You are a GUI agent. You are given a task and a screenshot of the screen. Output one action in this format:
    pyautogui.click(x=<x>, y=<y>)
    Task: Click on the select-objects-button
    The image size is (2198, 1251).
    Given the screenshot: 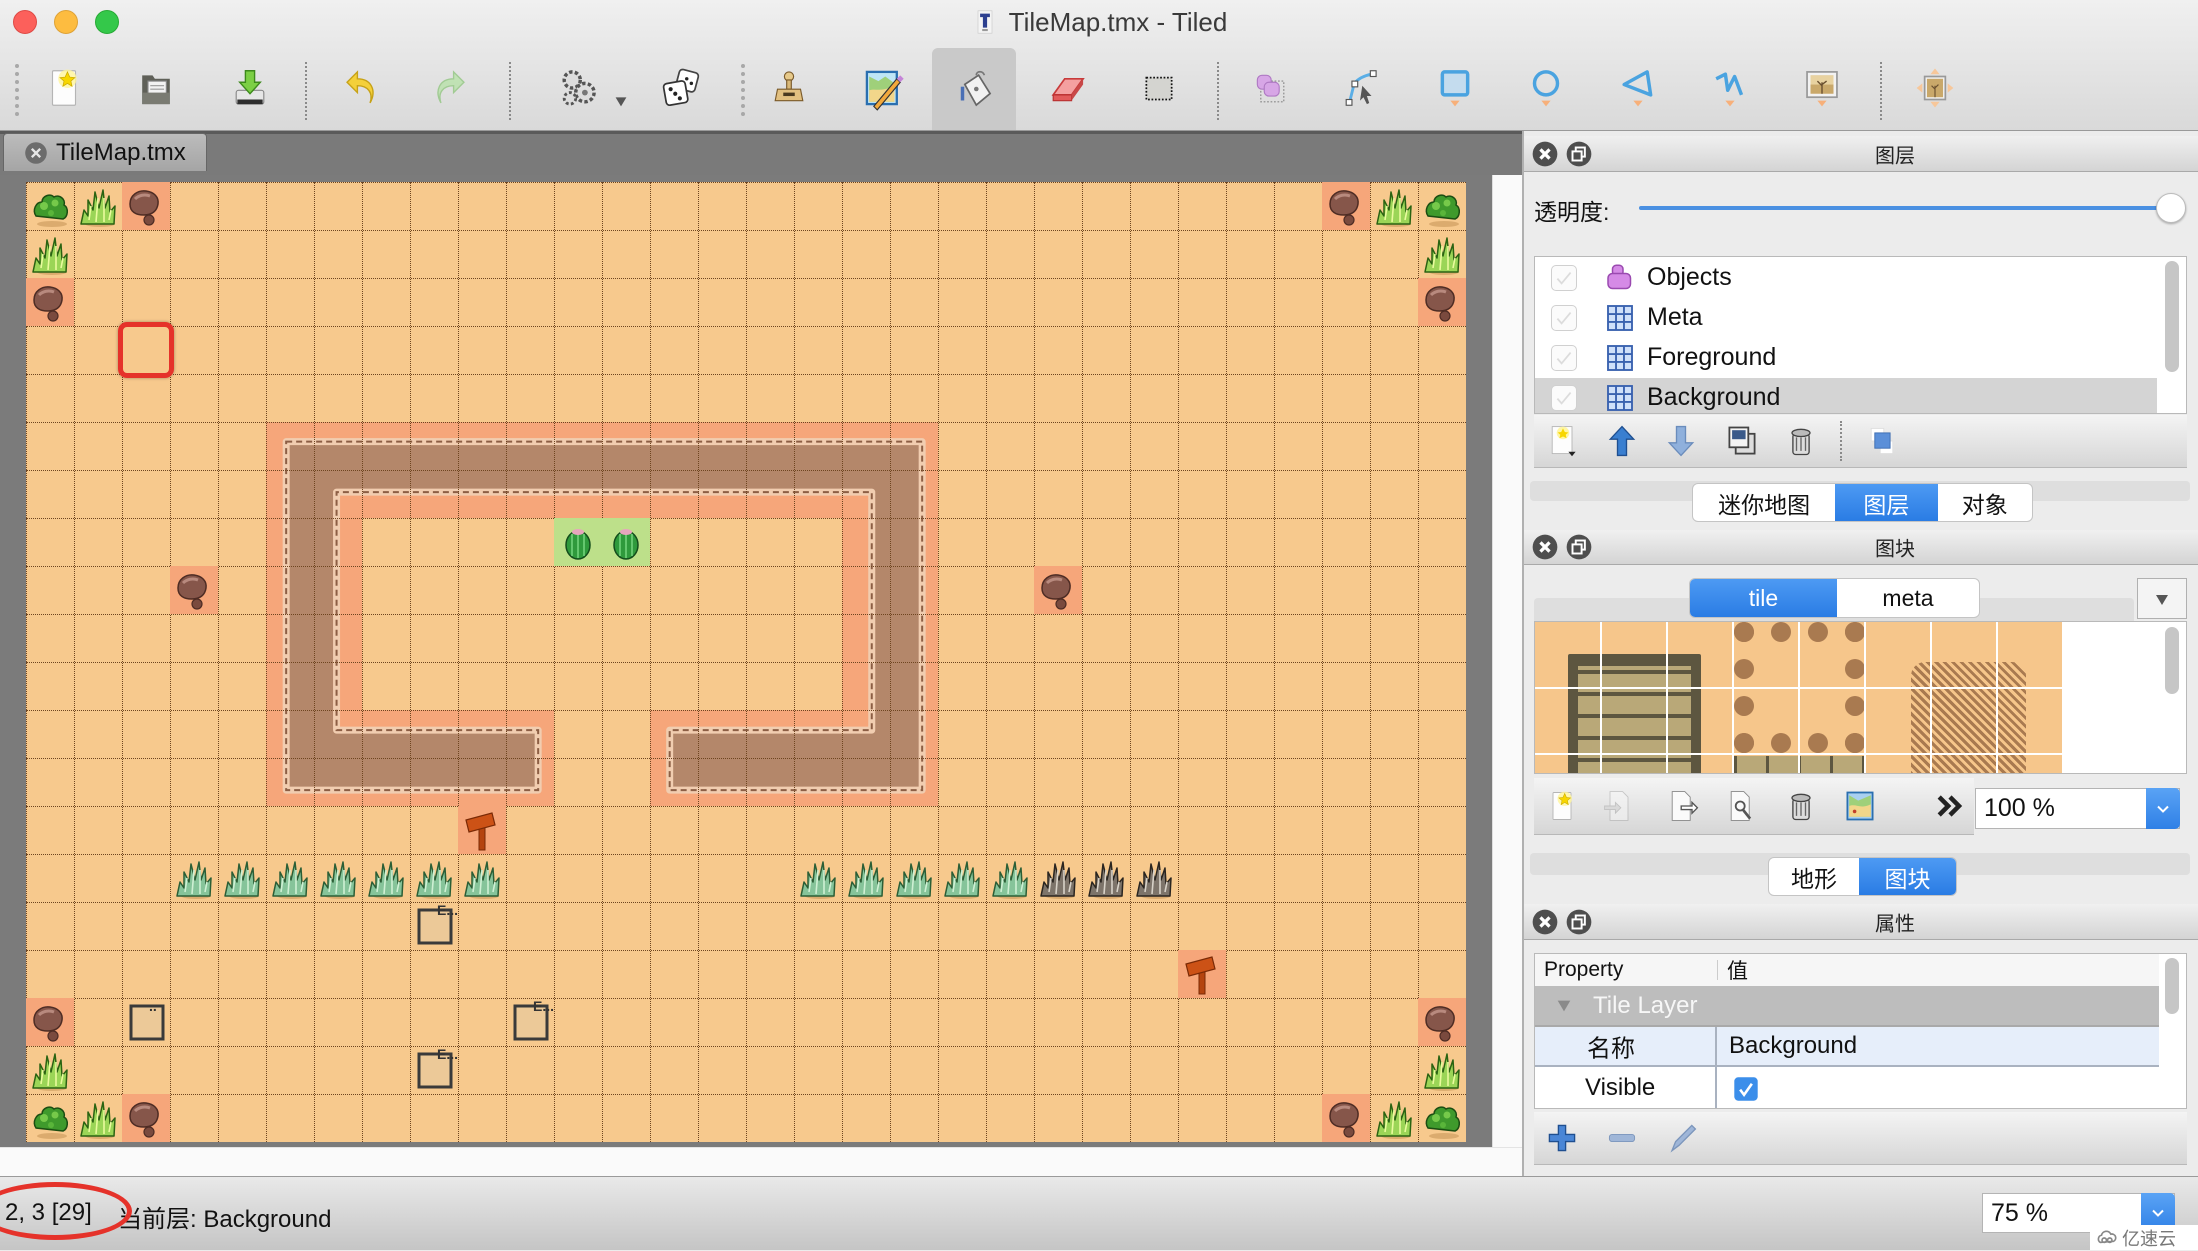 What is the action you would take?
    pyautogui.click(x=1270, y=88)
    